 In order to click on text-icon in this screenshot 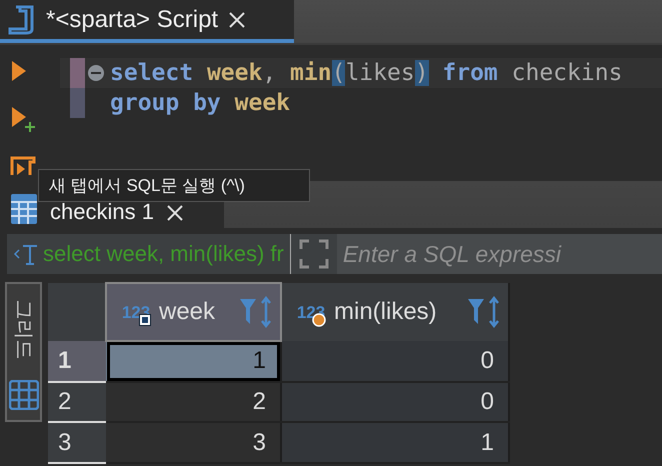, I will do `click(26, 254)`.